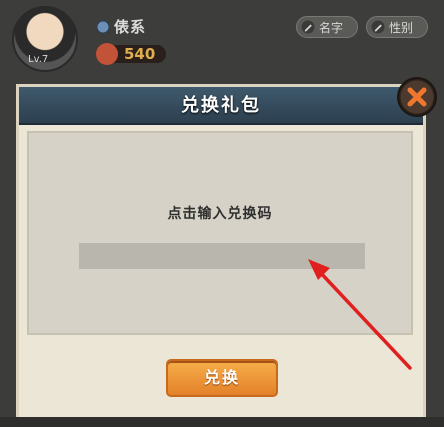 This screenshot has height=427, width=444. I want to click on redeem-code-input, so click(222, 256).